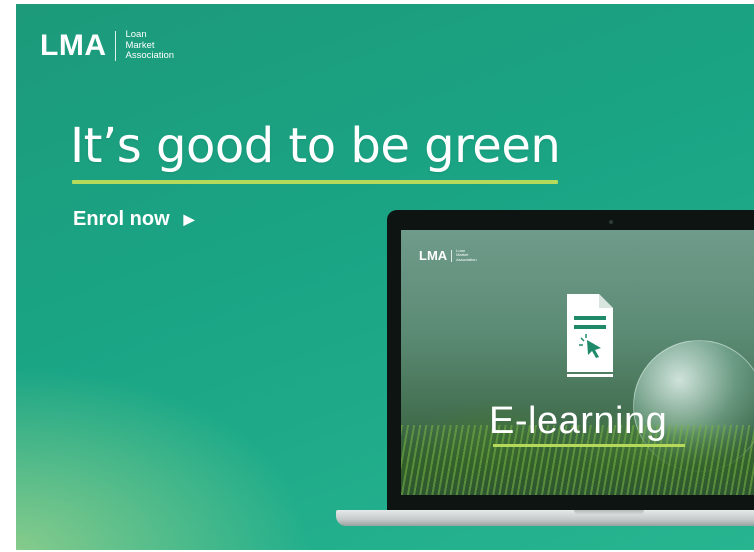 This screenshot has height=552, width=754. What do you see at coordinates (609, 512) in the screenshot?
I see `laptop-notch` at bounding box center [609, 512].